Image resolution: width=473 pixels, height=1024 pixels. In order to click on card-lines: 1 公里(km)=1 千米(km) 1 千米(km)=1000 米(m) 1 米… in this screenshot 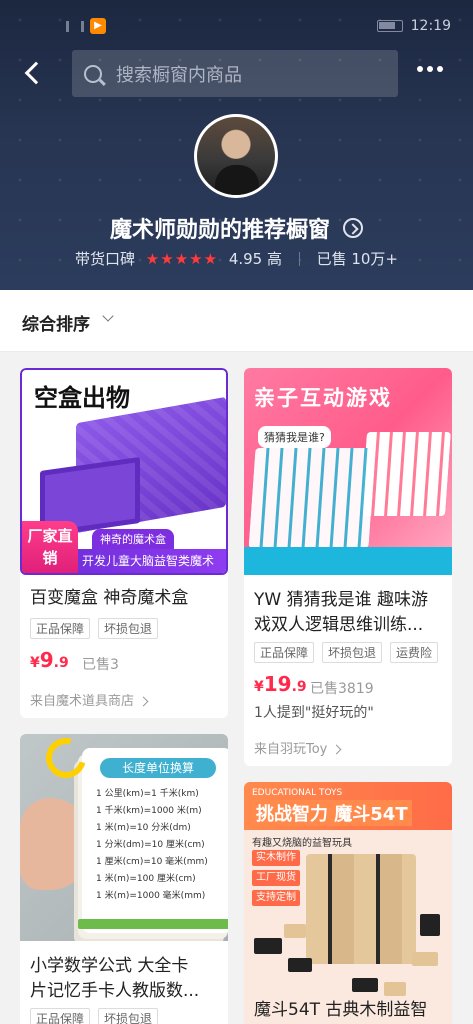, I will do `click(158, 845)`.